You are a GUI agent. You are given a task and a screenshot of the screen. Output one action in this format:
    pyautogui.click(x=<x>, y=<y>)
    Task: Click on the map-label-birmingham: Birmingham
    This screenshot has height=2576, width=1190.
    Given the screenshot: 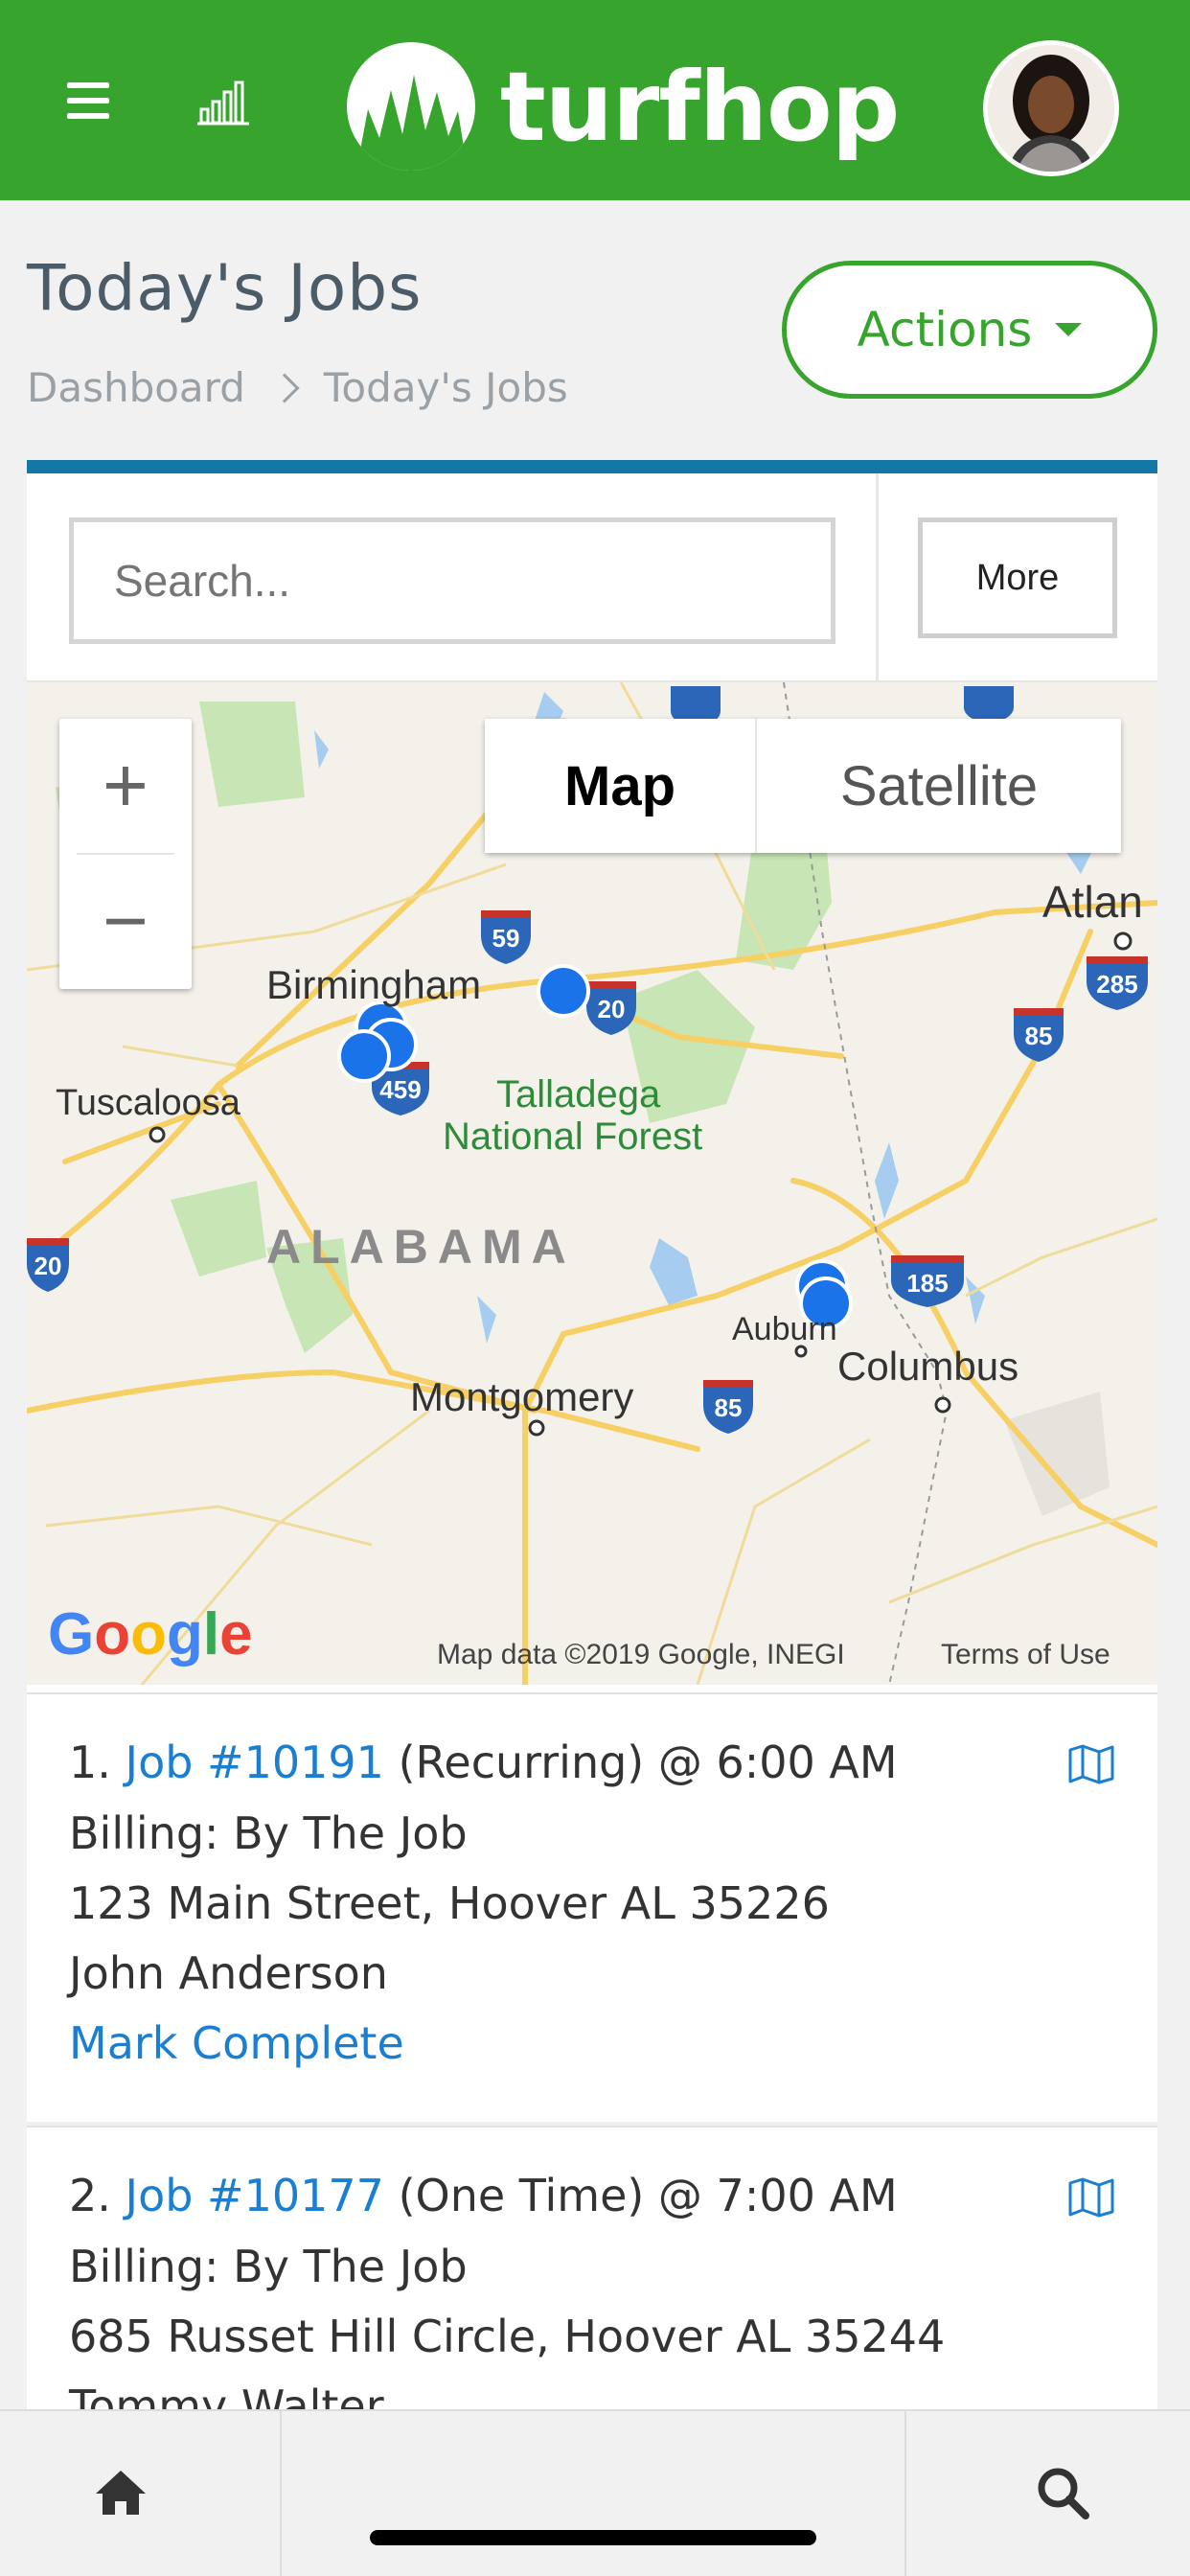 What is the action you would take?
    pyautogui.click(x=374, y=985)
    